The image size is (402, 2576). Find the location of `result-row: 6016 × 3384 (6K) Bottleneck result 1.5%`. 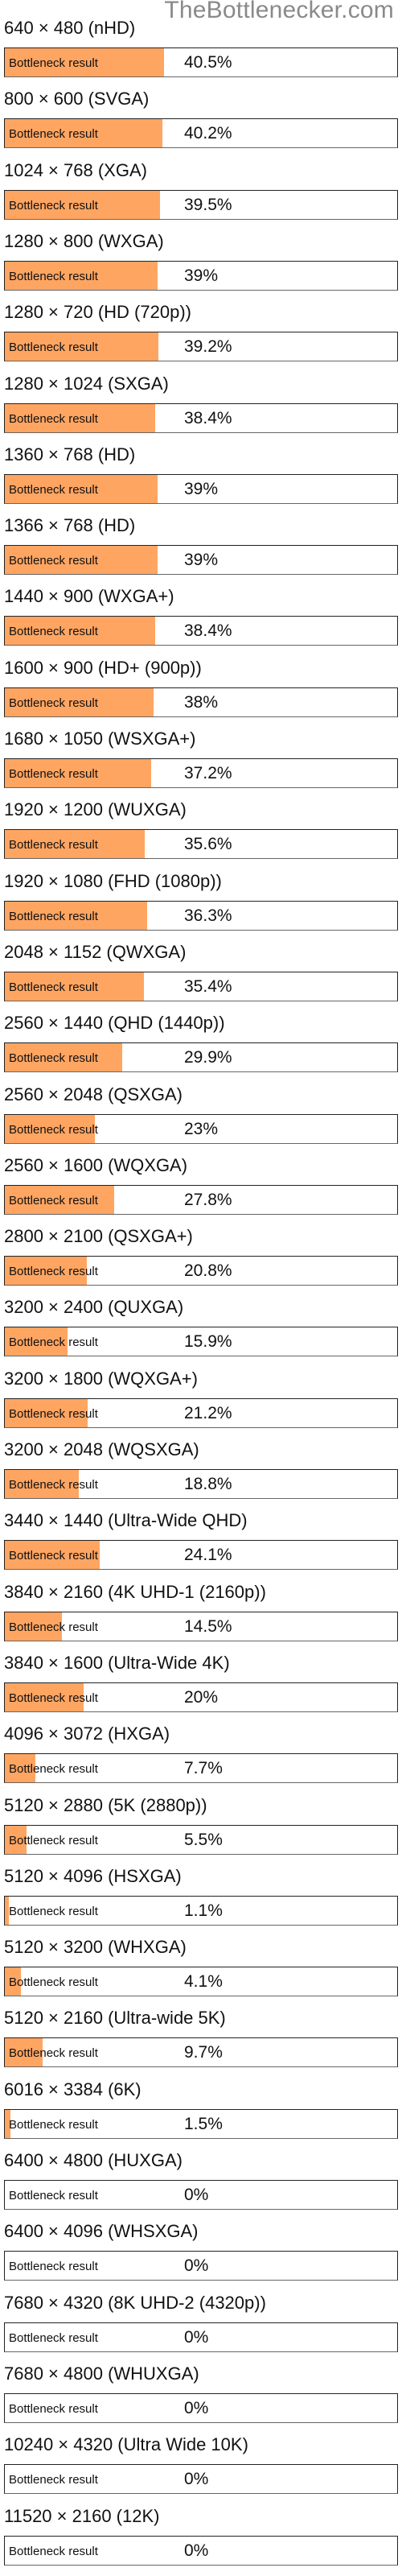

result-row: 6016 × 3384 (6K) Bottleneck result 1.5% is located at coordinates (201, 2100).